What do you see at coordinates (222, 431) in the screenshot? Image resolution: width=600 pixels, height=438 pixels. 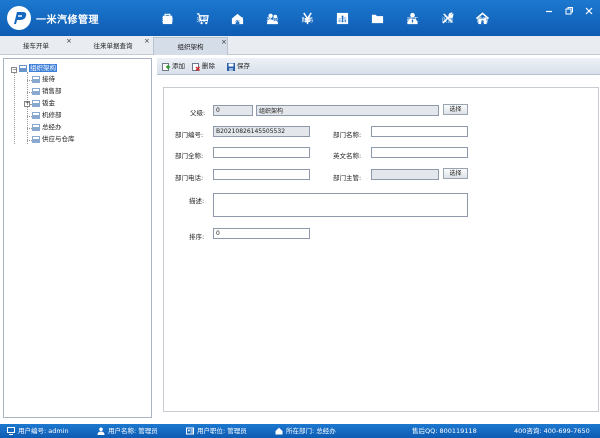 I see `status-text: 用户职位: 管理员` at bounding box center [222, 431].